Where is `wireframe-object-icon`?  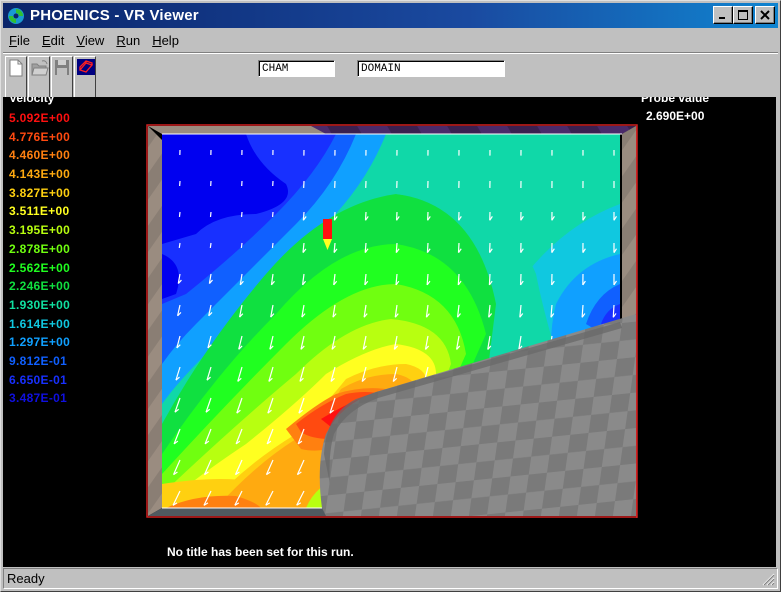 wireframe-object-icon is located at coordinates (86, 67).